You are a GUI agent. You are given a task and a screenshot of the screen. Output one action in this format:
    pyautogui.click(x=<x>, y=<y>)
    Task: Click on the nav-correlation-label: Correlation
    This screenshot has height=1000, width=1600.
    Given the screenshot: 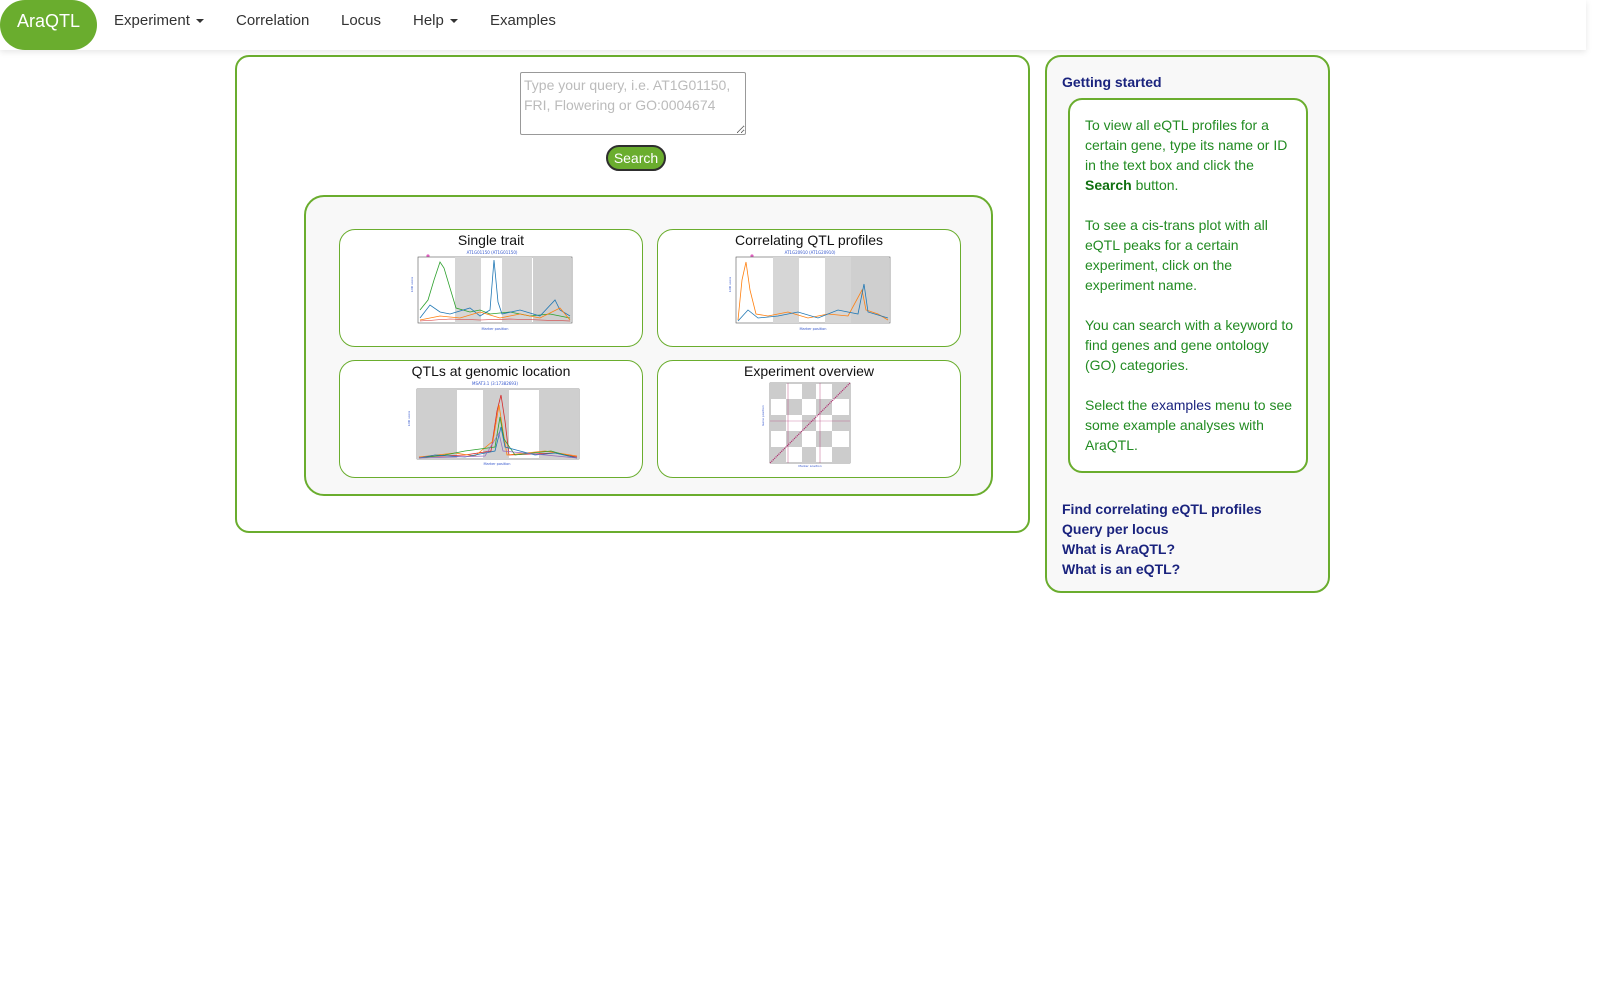 What is the action you would take?
    pyautogui.click(x=273, y=20)
    